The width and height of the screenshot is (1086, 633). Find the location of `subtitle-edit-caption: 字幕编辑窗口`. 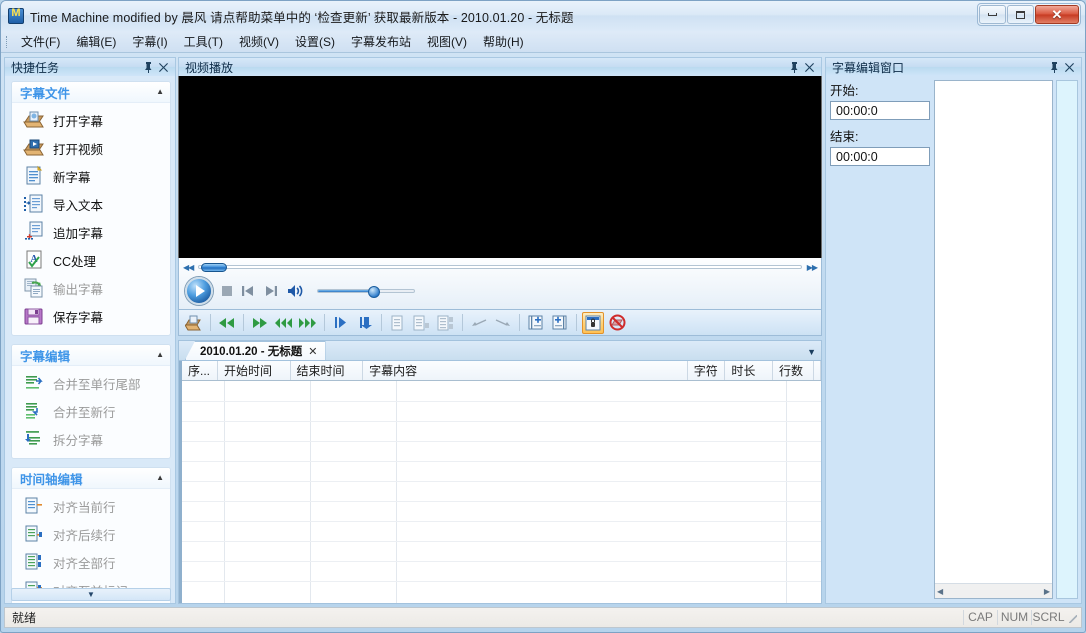

subtitle-edit-caption: 字幕编辑窗口 is located at coordinates (953, 66).